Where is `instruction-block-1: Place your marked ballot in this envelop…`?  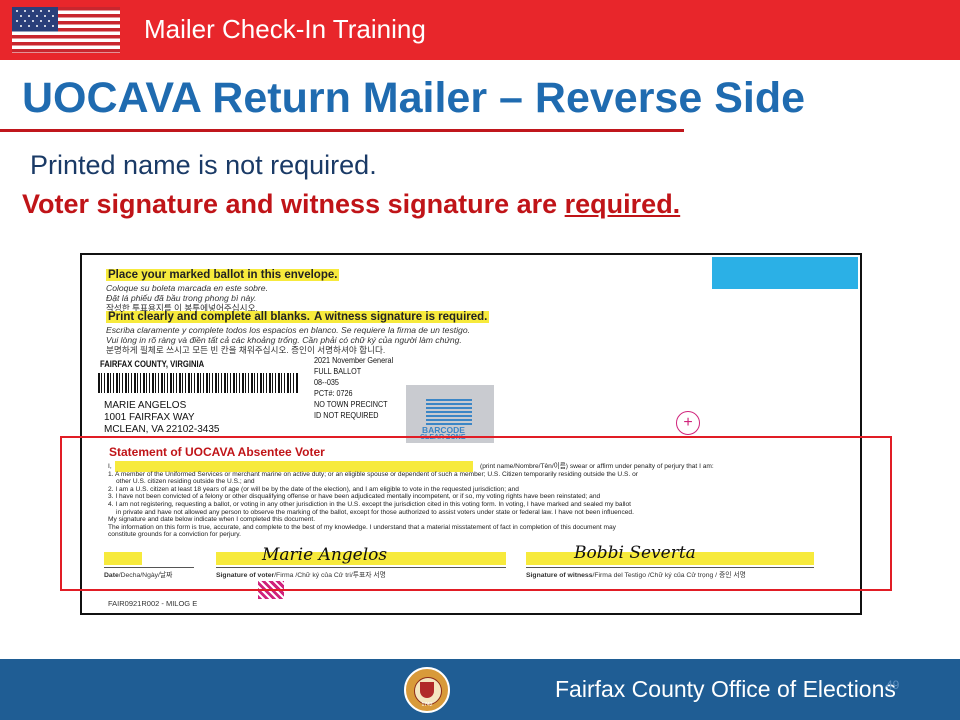 instruction-block-1: Place your marked ballot in this envelop… is located at coordinates (223, 289).